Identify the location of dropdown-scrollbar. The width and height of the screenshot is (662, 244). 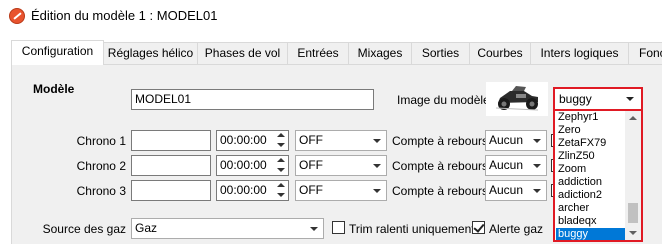
(633, 175).